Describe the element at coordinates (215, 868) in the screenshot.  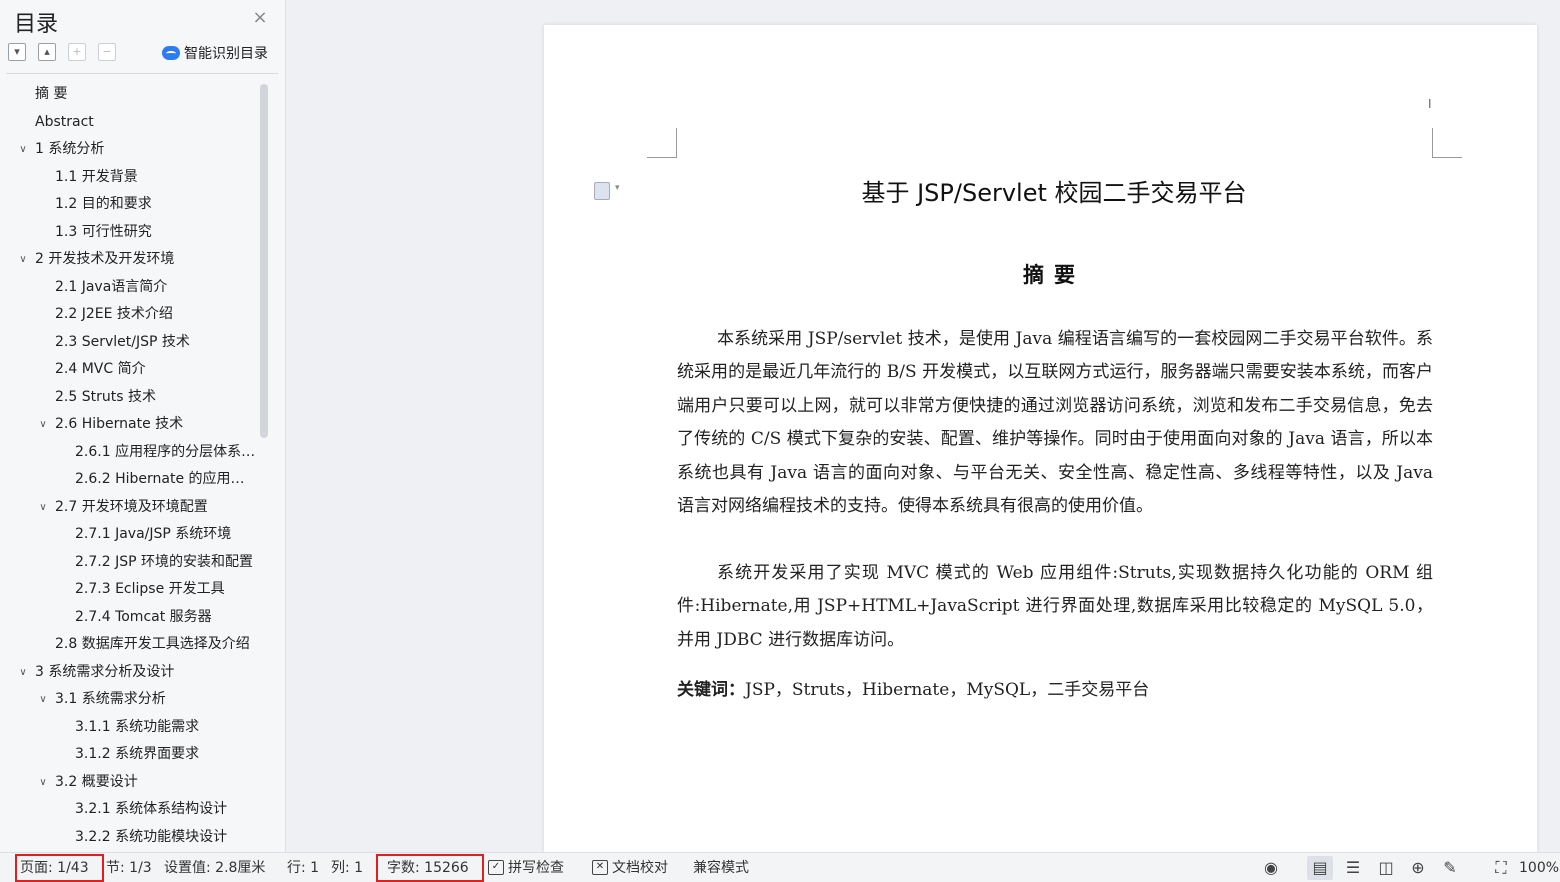
I see `setting-indicator: 设置值: 2.8厘米` at that location.